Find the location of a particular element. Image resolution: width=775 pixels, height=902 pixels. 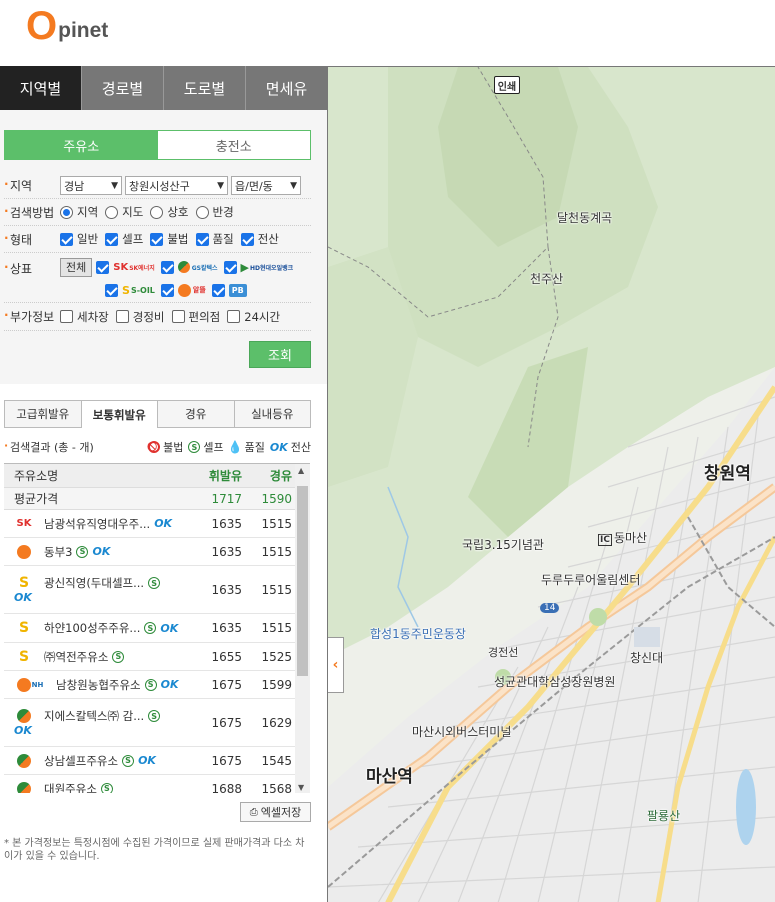

brand-pb-checkbox is located at coordinates (218, 290).